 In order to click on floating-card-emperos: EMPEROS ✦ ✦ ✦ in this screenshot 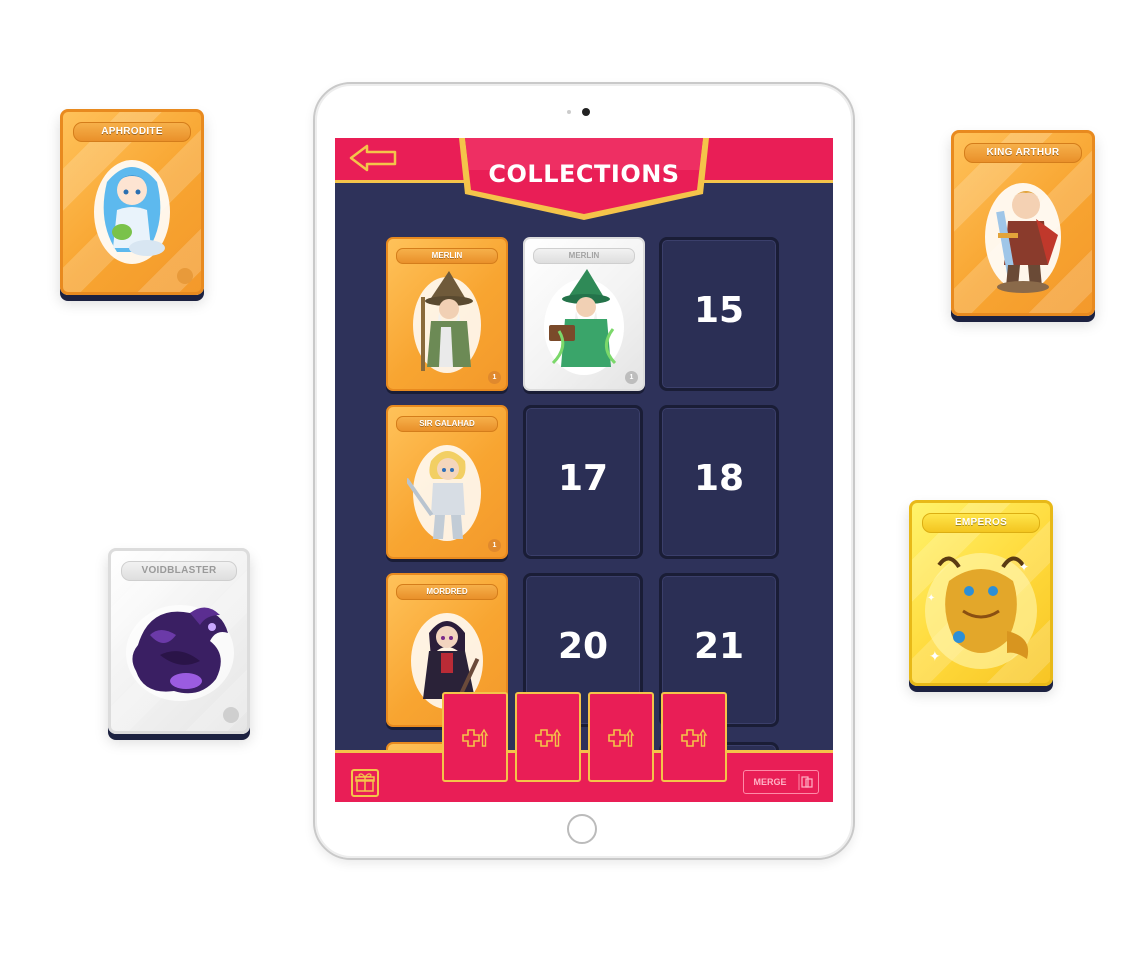, I will do `click(981, 593)`.